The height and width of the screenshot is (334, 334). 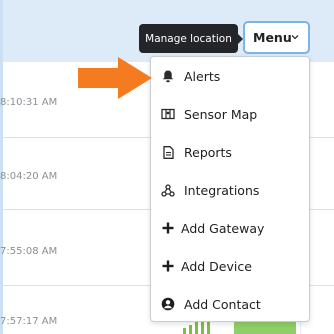 What do you see at coordinates (272, 37) in the screenshot?
I see `menu-button-label: Menu` at bounding box center [272, 37].